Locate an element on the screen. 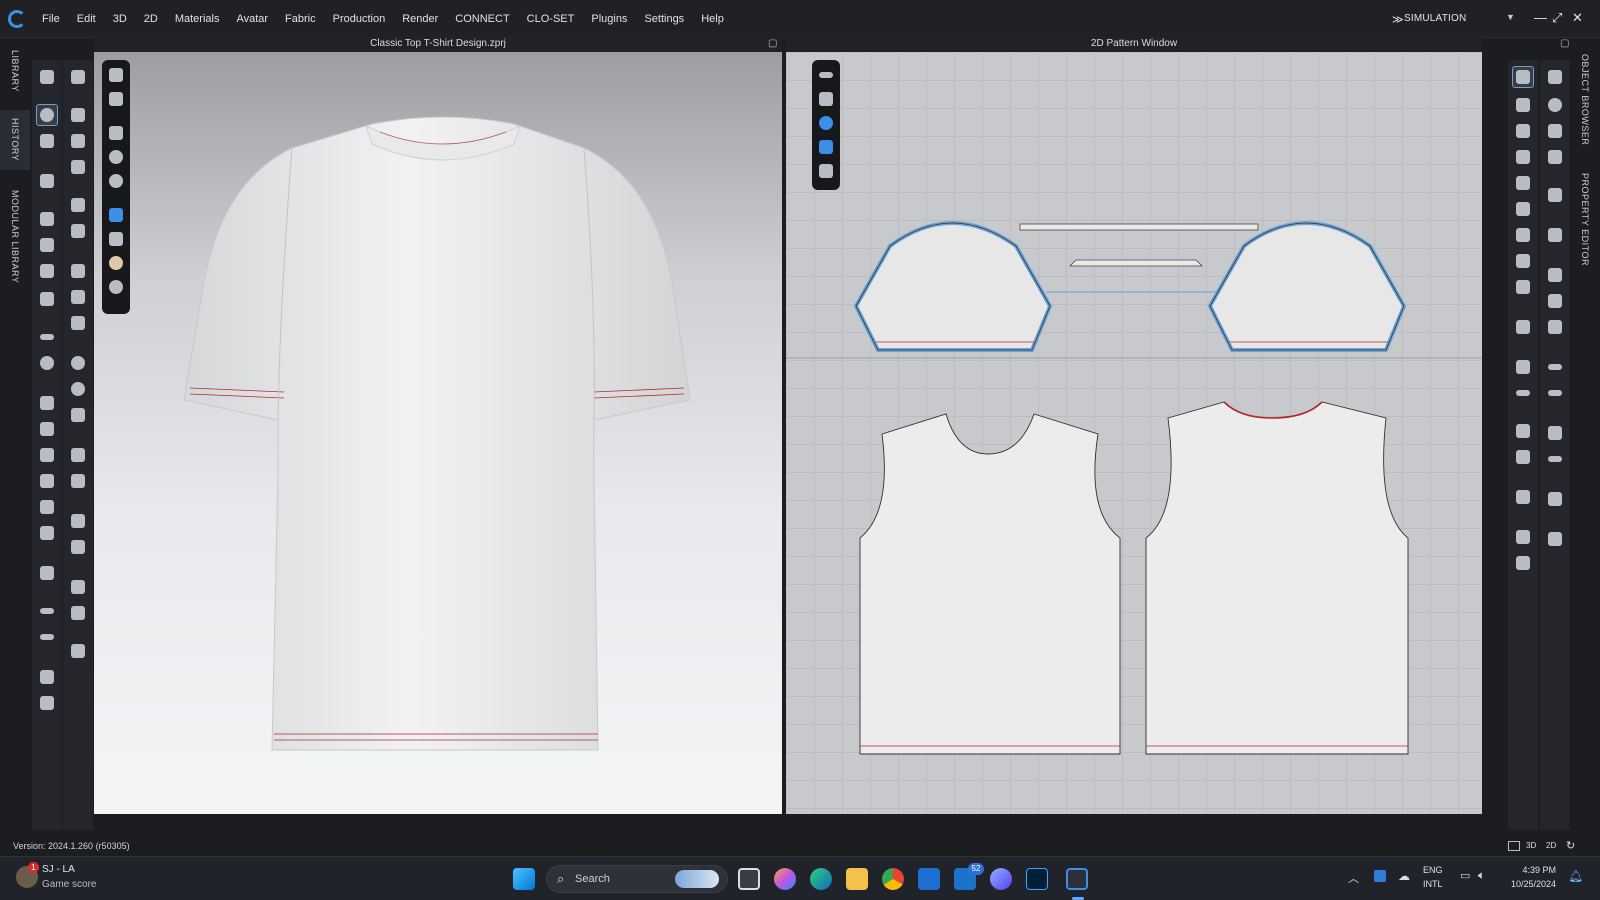 This screenshot has width=1600, height=900. table-icon is located at coordinates (1555, 539).